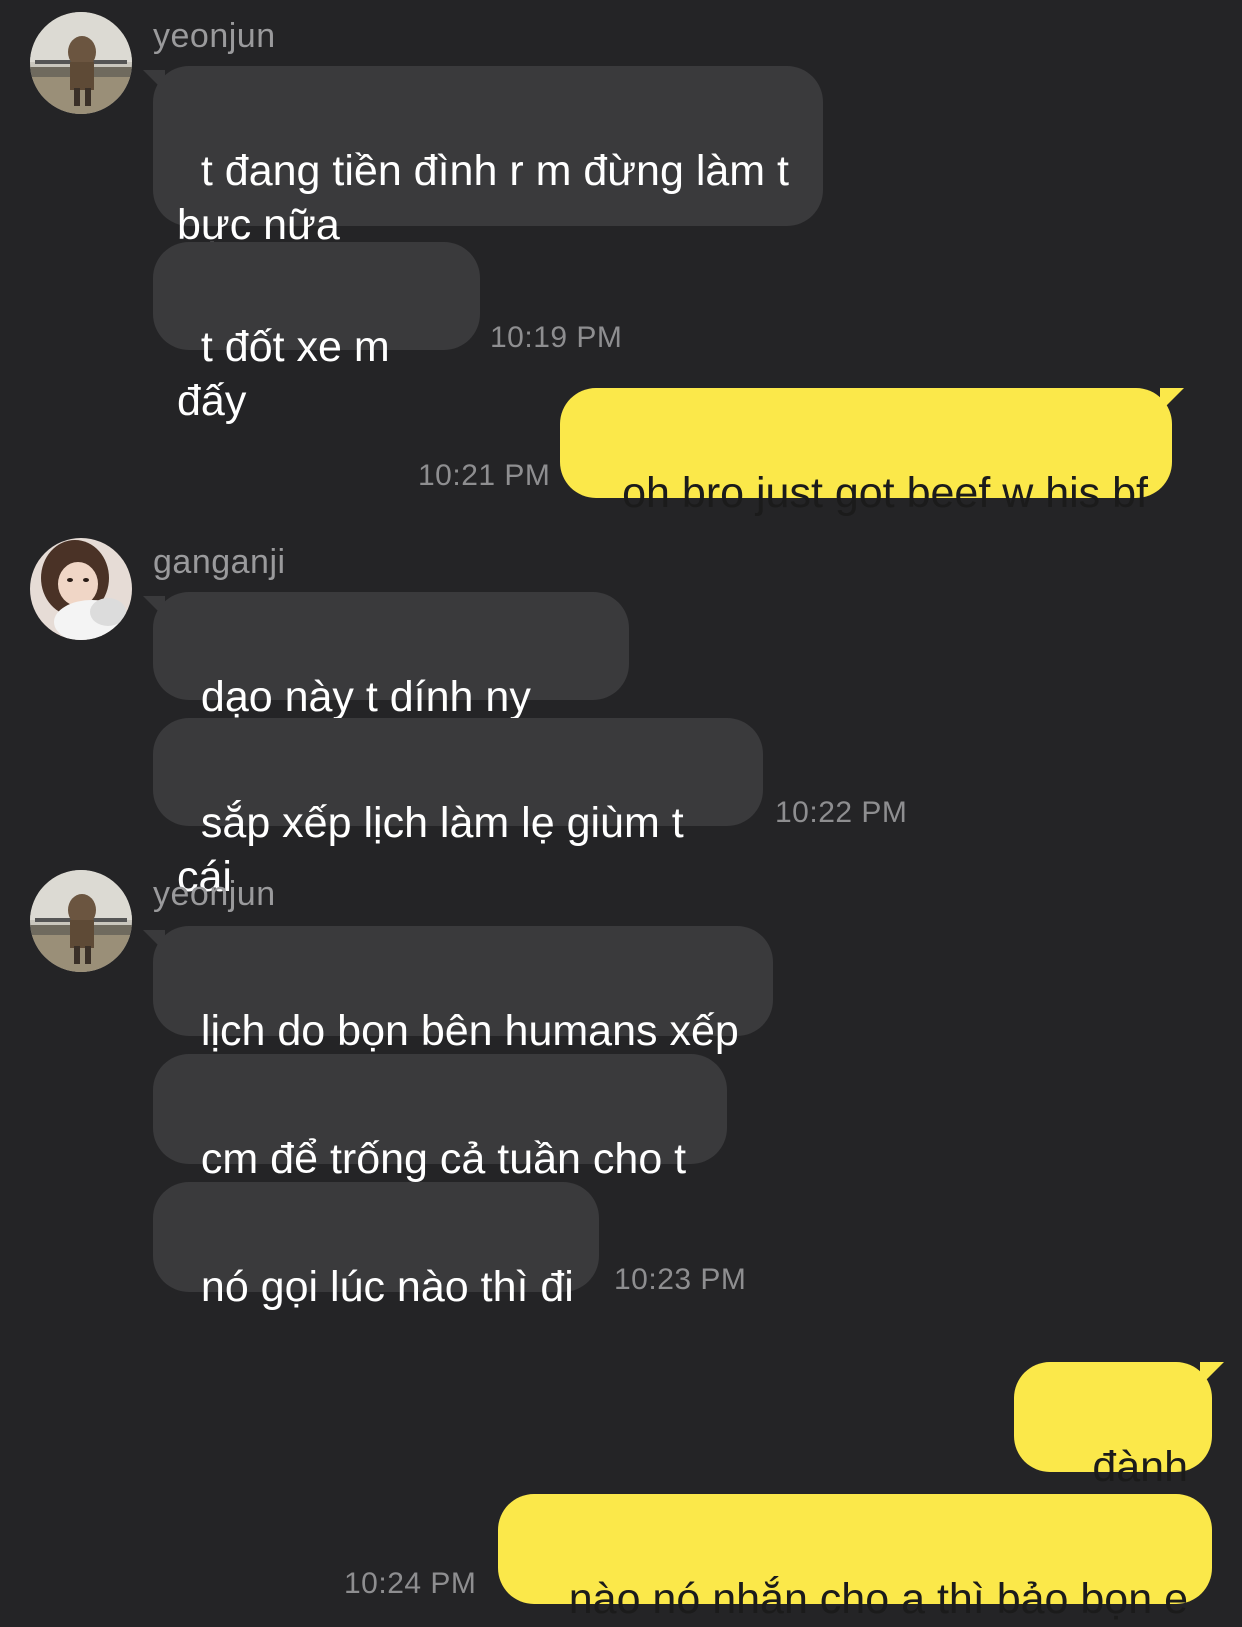 Image resolution: width=1242 pixels, height=1627 pixels. What do you see at coordinates (855, 1558) in the screenshot?
I see `message-bubble-outgoing: nào nó nhắn cho a thì bảo bọn e` at bounding box center [855, 1558].